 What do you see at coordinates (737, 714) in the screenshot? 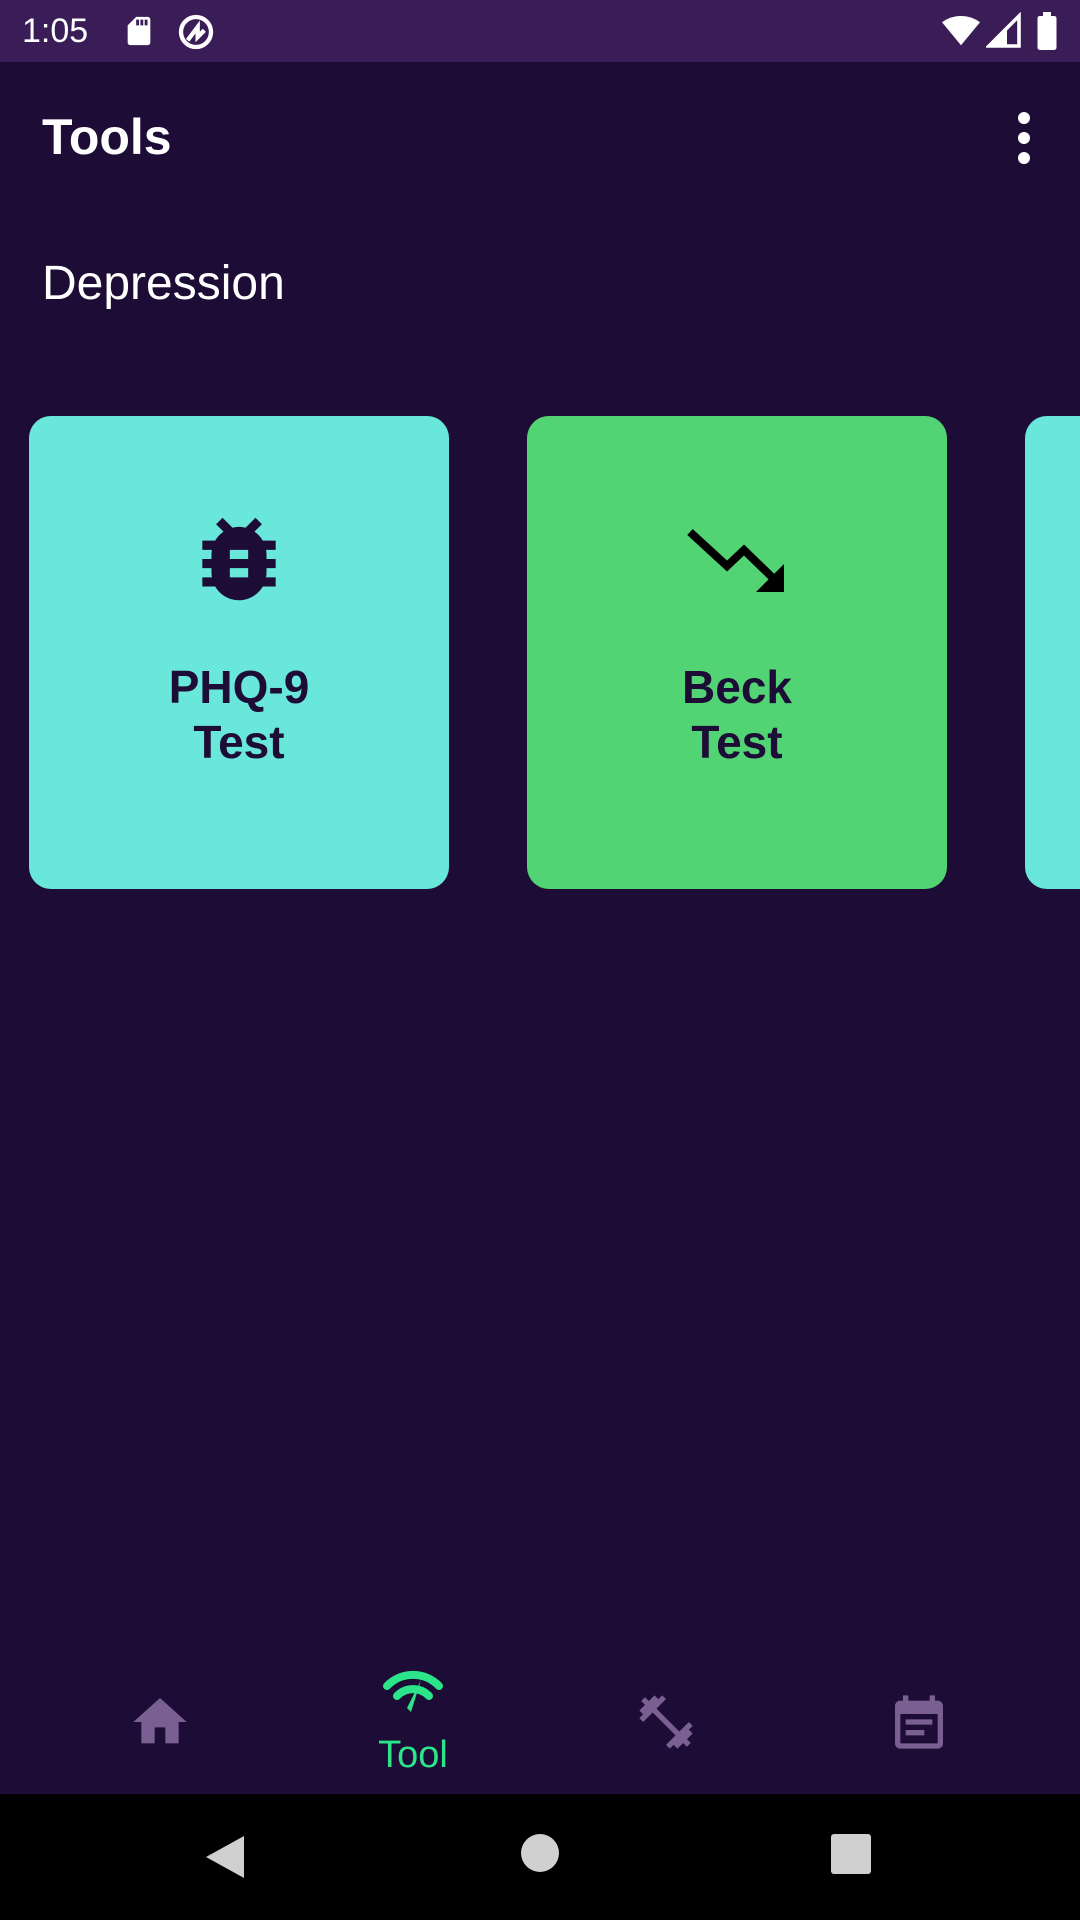
I see `card-label: Beck Test` at bounding box center [737, 714].